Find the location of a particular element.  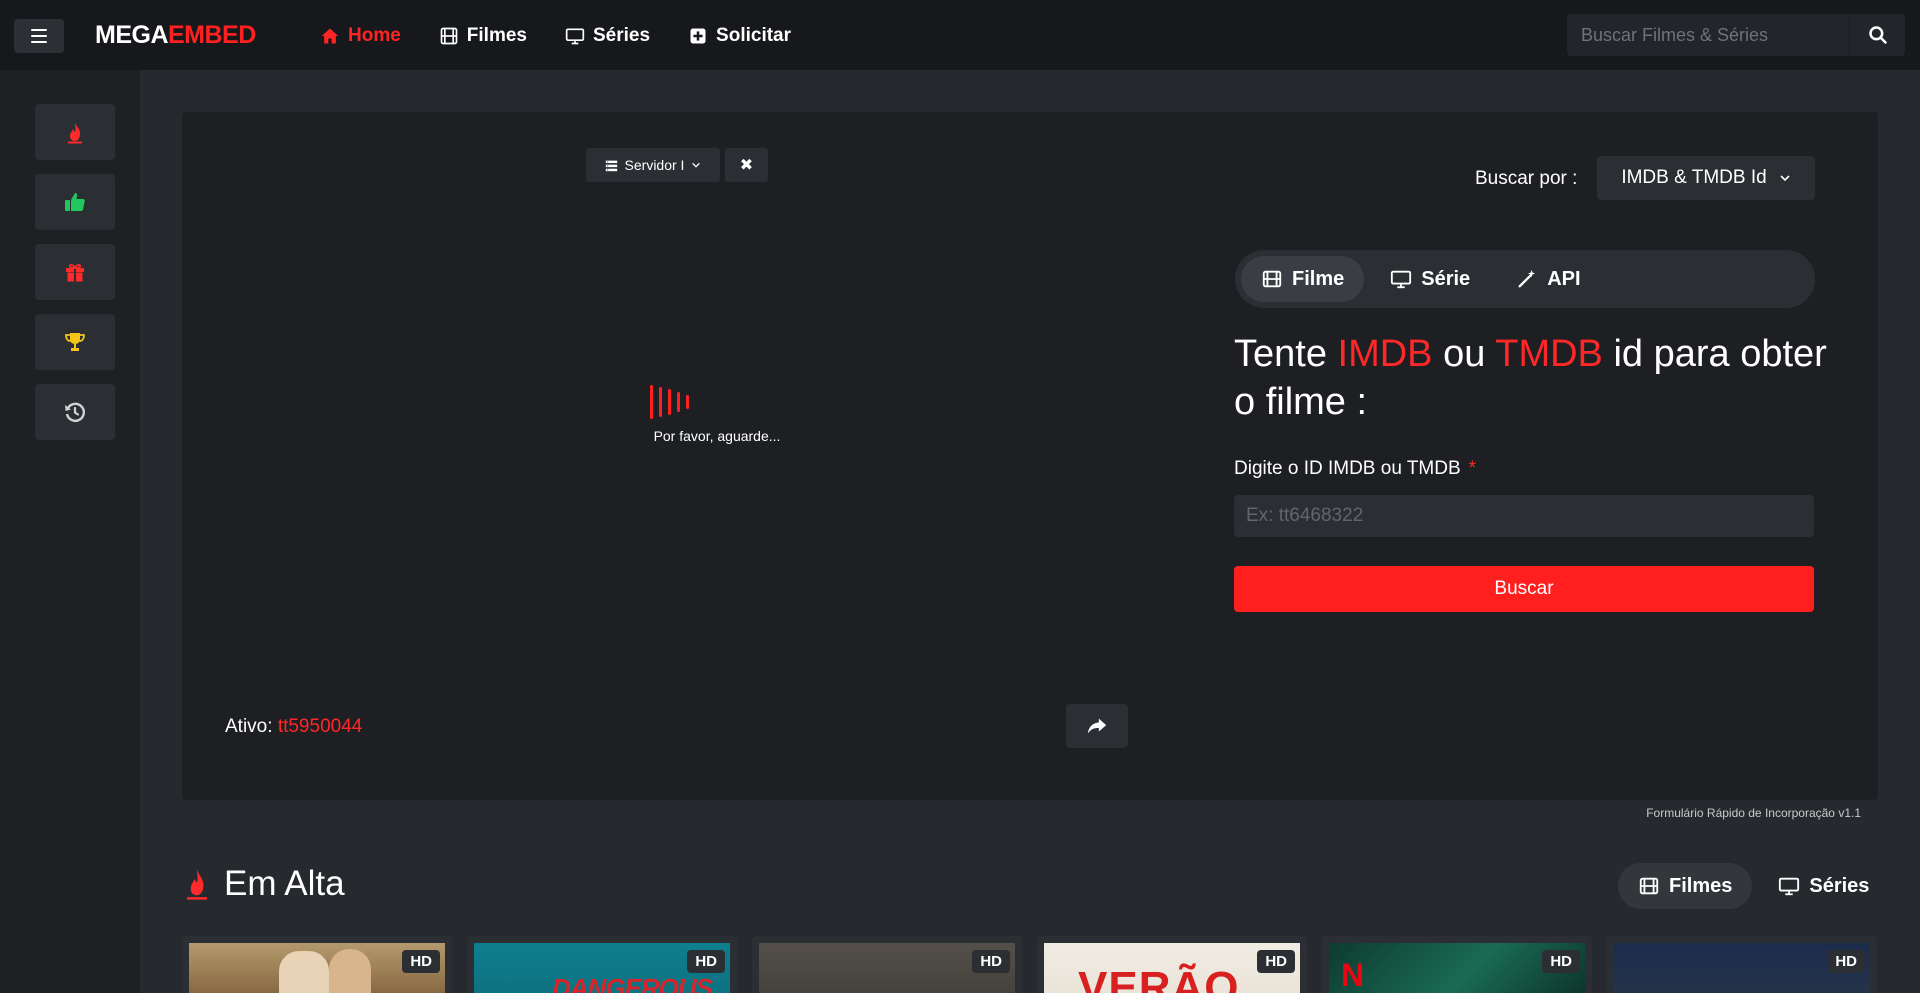

active-id-value: tt5950044 is located at coordinates (320, 726).